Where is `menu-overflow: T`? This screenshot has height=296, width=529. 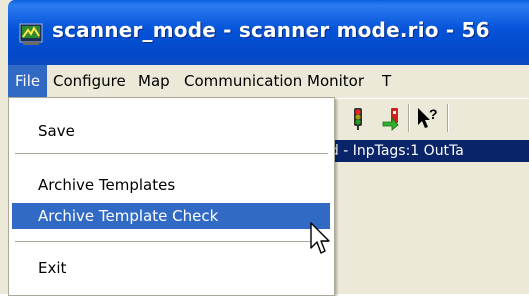
menu-overflow: T is located at coordinates (386, 81).